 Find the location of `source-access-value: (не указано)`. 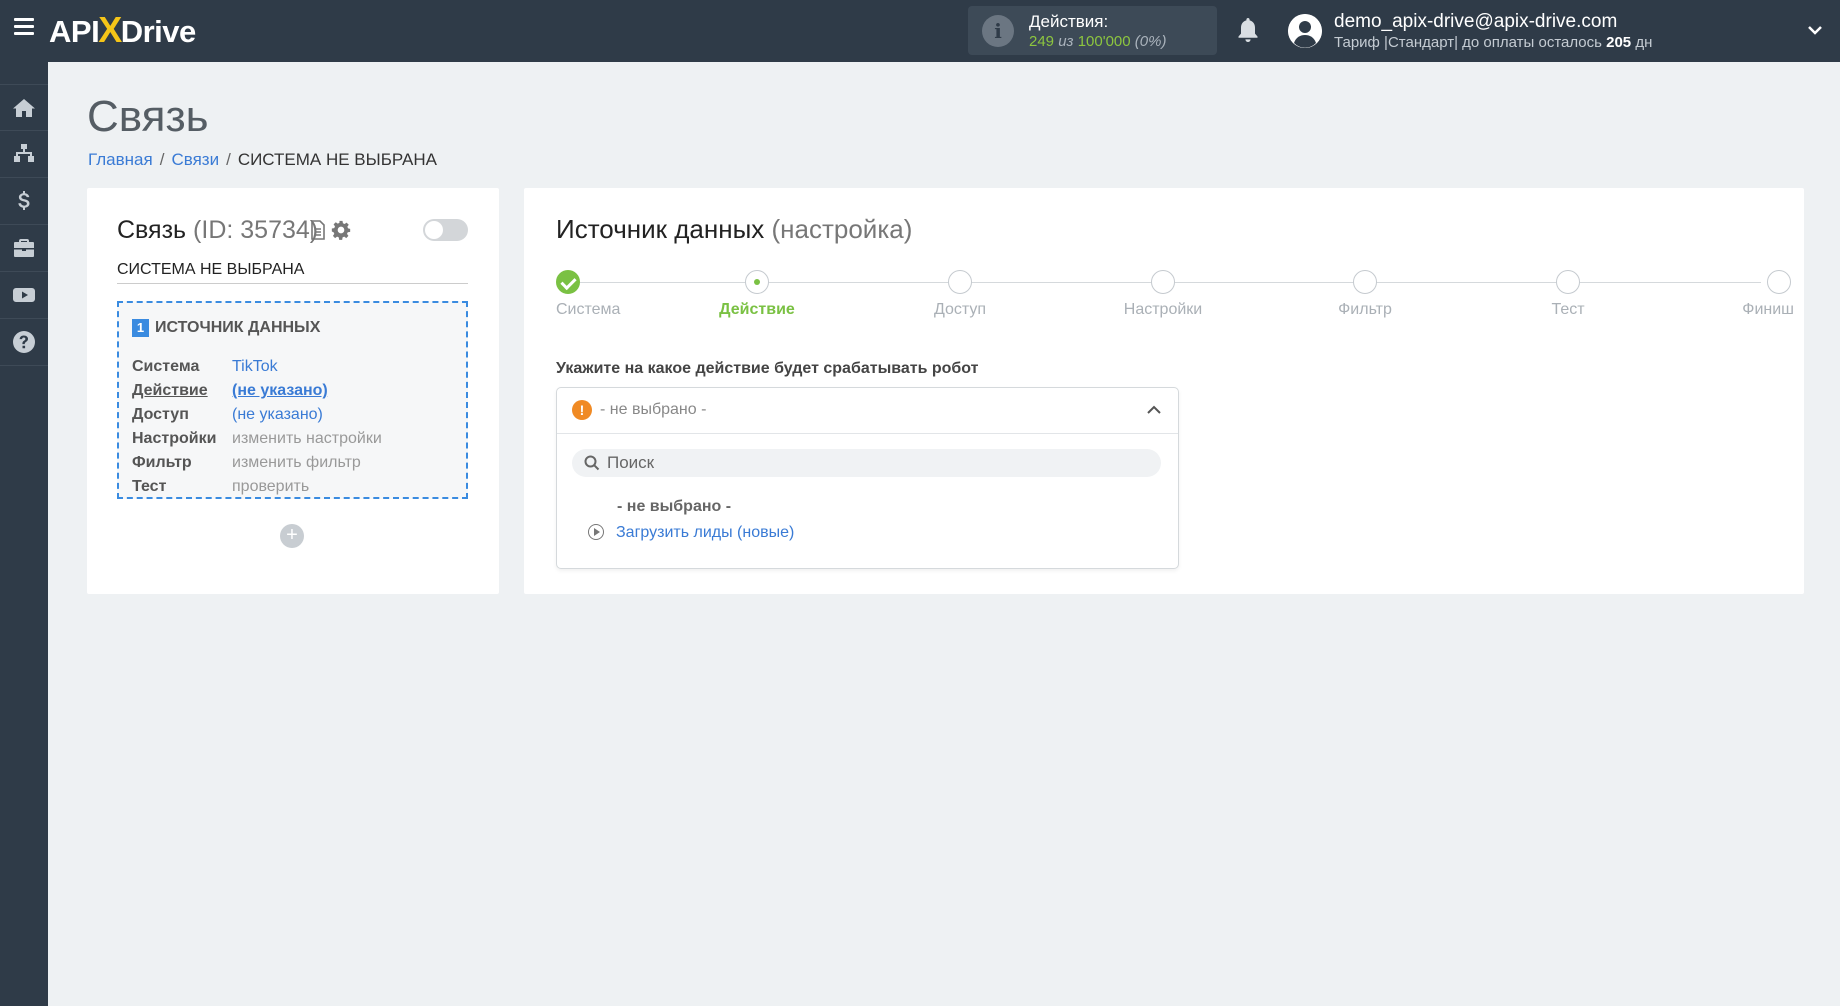

source-access-value: (не указано) is located at coordinates (277, 414).